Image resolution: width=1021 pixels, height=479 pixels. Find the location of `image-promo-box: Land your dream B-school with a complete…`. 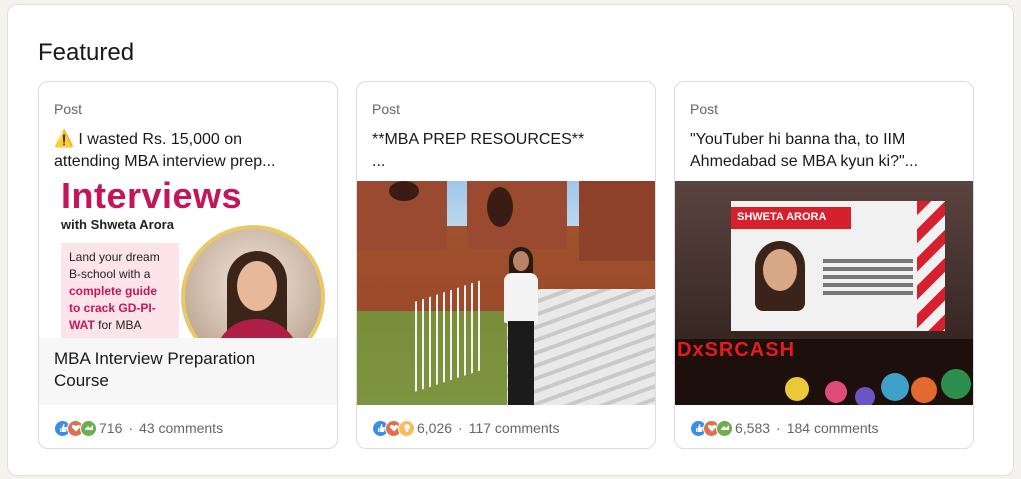

image-promo-box: Land your dream B-school with a complete… is located at coordinates (120, 293).